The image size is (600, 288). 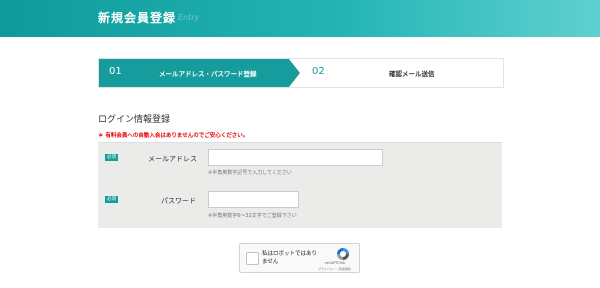 What do you see at coordinates (253, 199) in the screenshot?
I see `password-field` at bounding box center [253, 199].